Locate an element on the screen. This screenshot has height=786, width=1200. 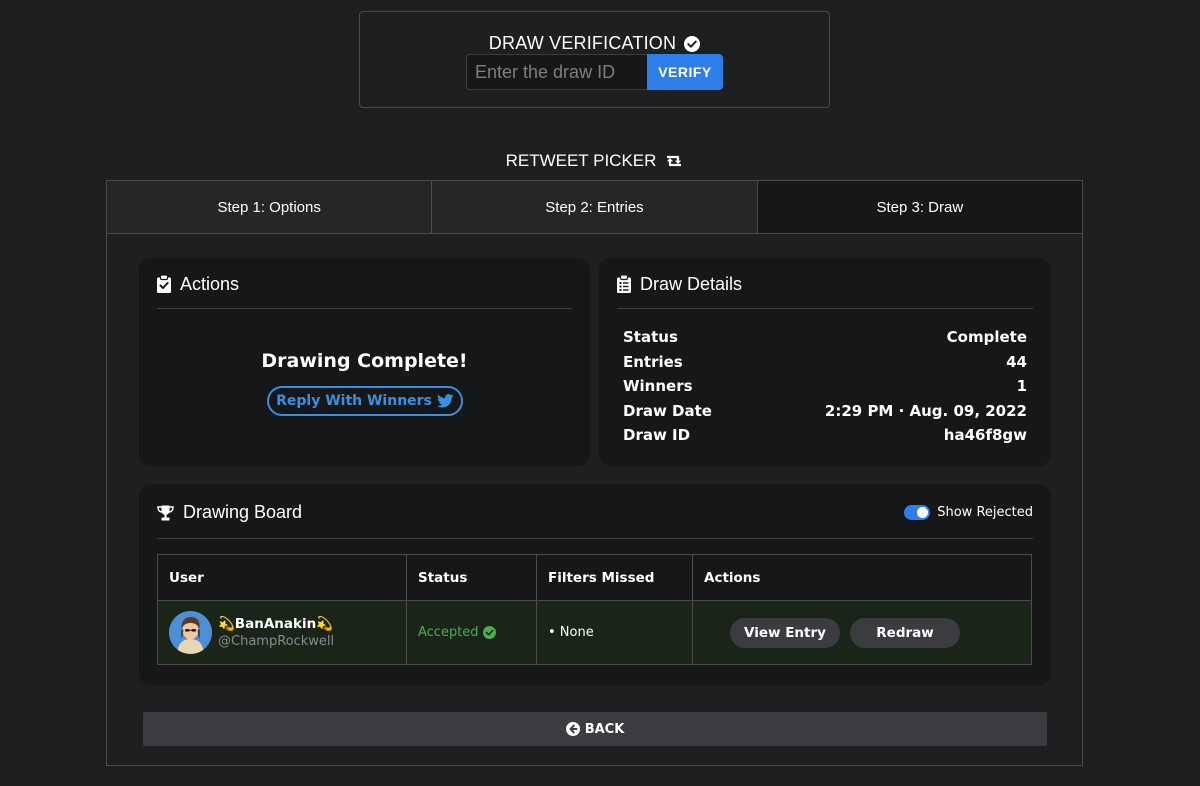
drawing-board-heading: Drawing Board is located at coordinates (229, 512).